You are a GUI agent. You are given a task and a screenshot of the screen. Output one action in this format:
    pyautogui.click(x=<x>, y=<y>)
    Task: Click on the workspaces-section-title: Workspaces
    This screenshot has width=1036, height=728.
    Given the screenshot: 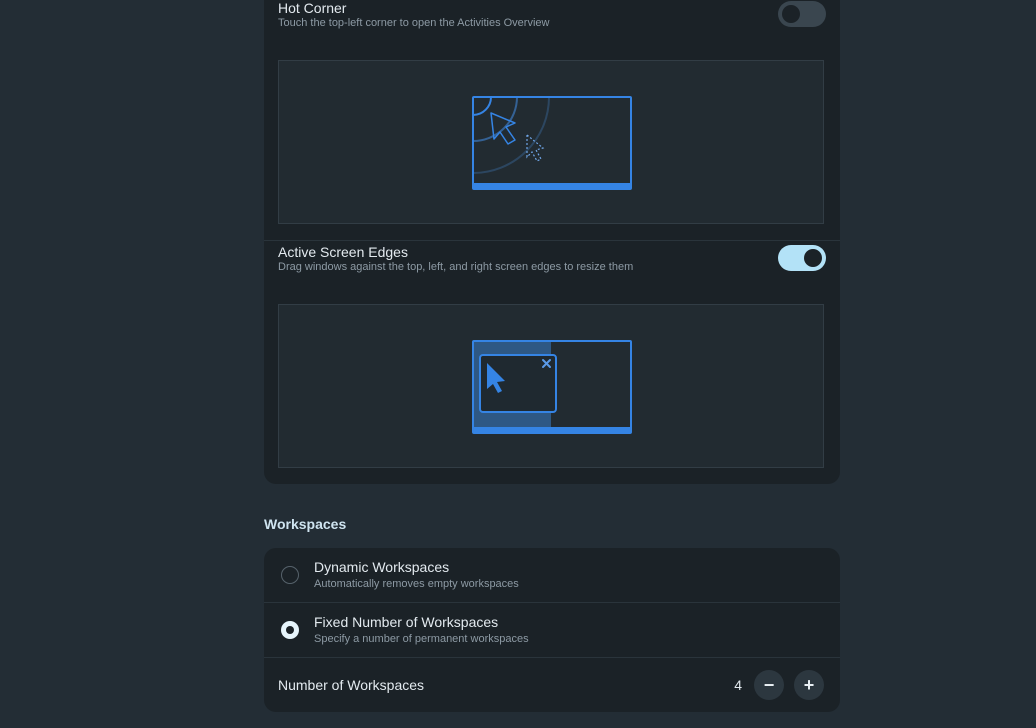 What is the action you would take?
    pyautogui.click(x=305, y=524)
    